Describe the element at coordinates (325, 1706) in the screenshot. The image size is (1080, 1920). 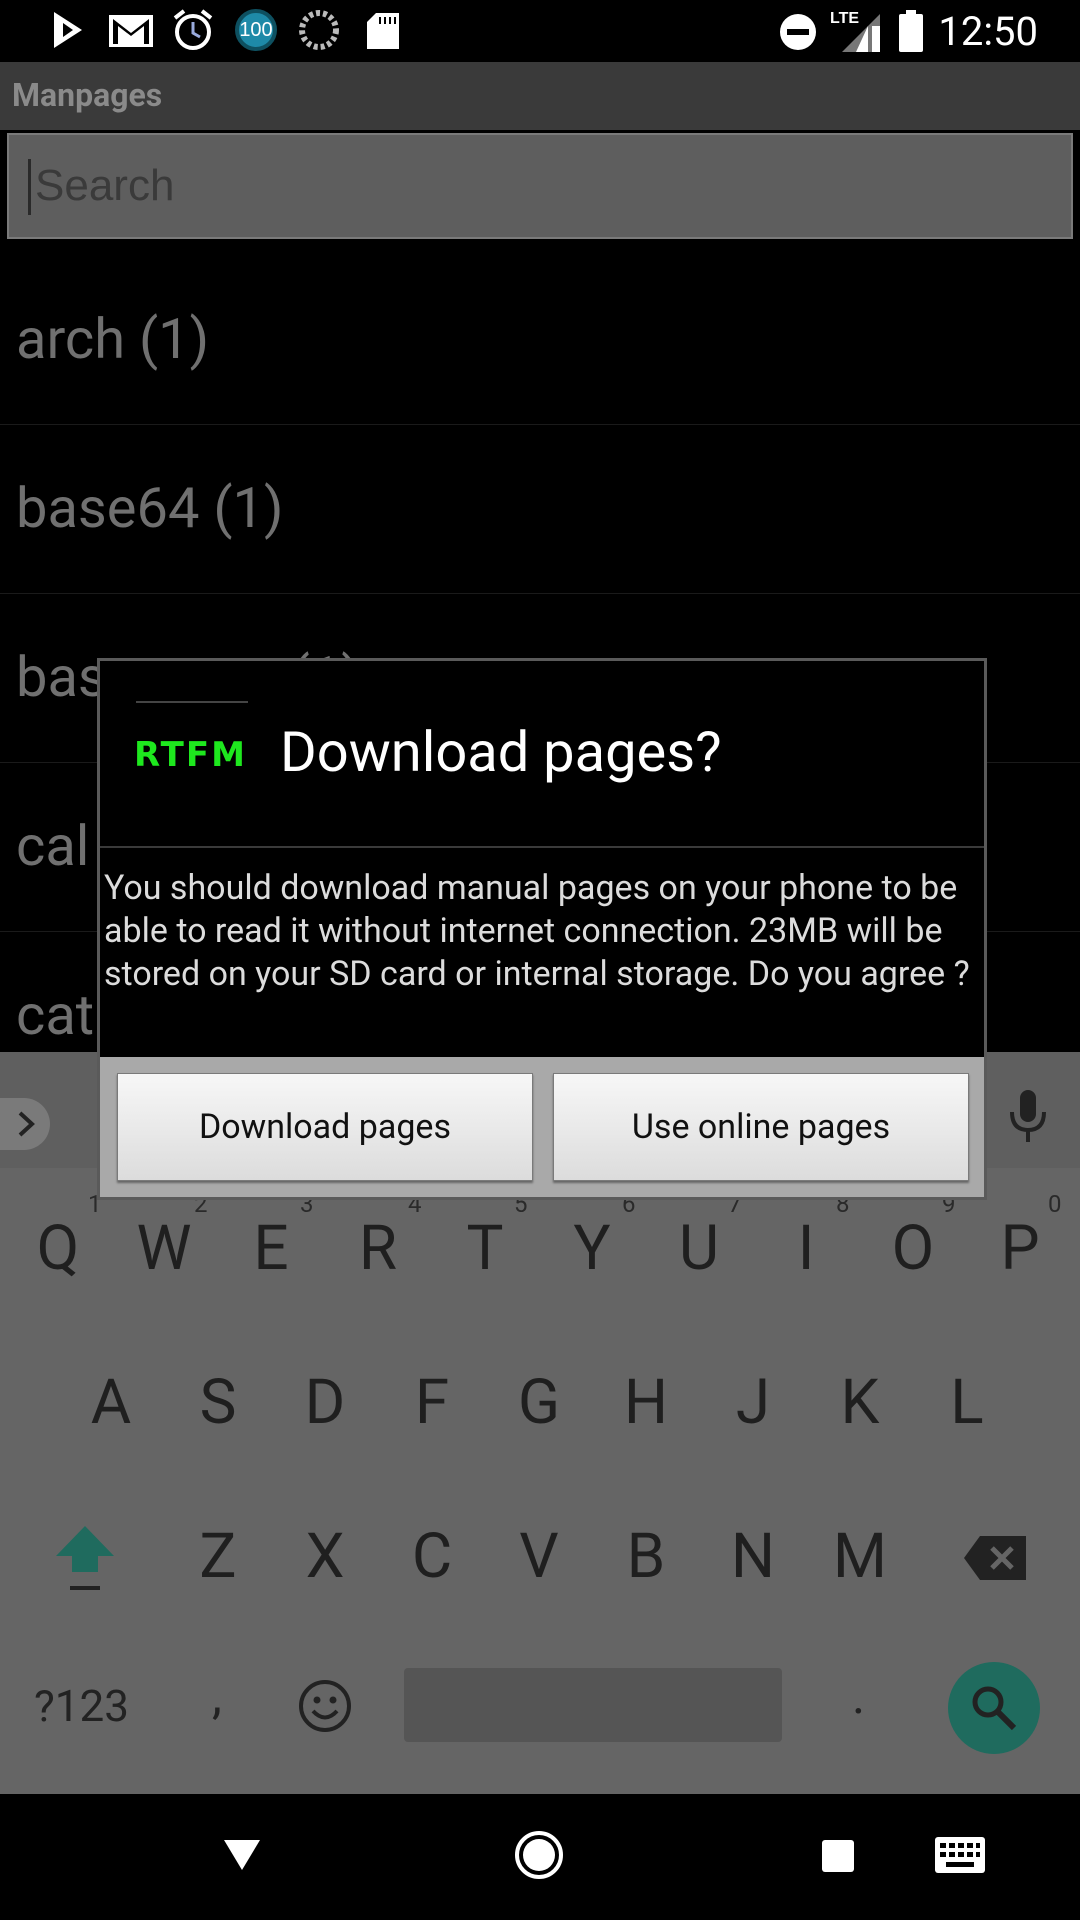
I see `emoji-icon` at that location.